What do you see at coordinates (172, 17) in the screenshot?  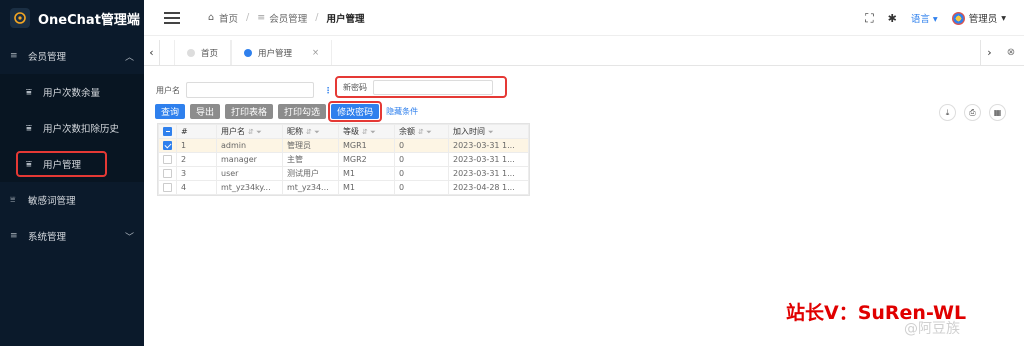 I see `hamburger-icon` at bounding box center [172, 17].